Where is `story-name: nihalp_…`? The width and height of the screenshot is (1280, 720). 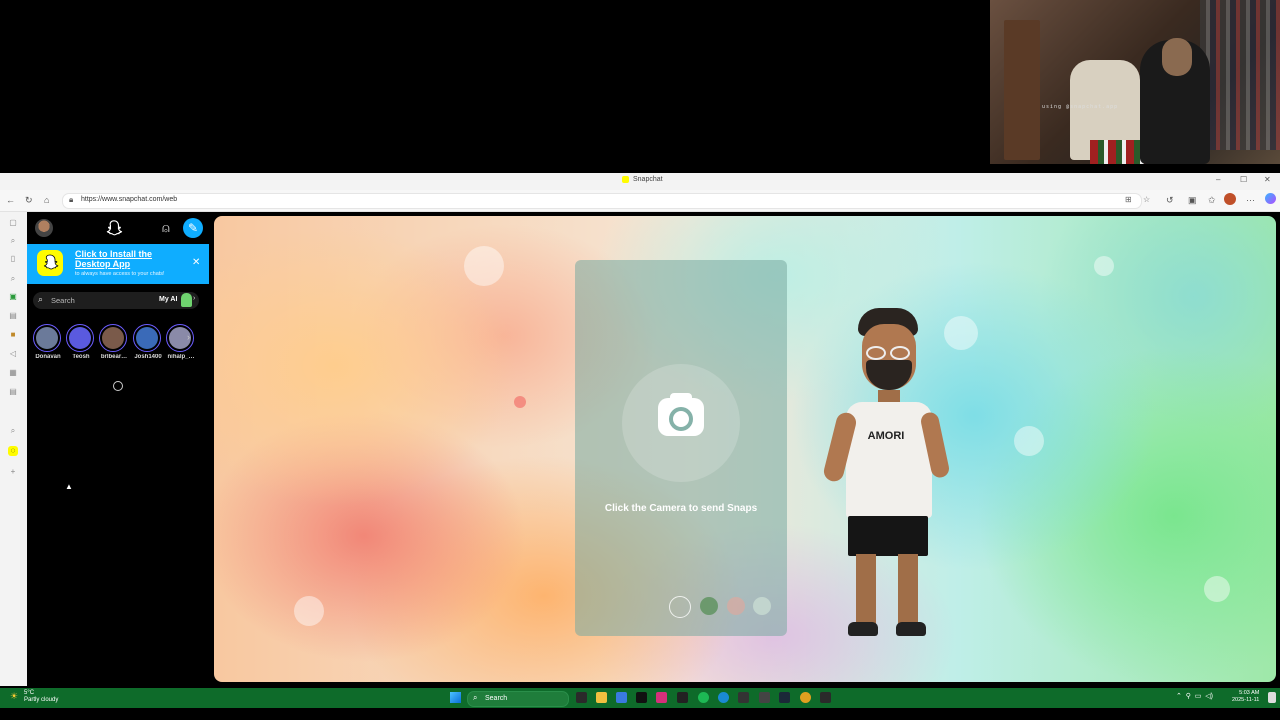 story-name: nihalp_… is located at coordinates (181, 357).